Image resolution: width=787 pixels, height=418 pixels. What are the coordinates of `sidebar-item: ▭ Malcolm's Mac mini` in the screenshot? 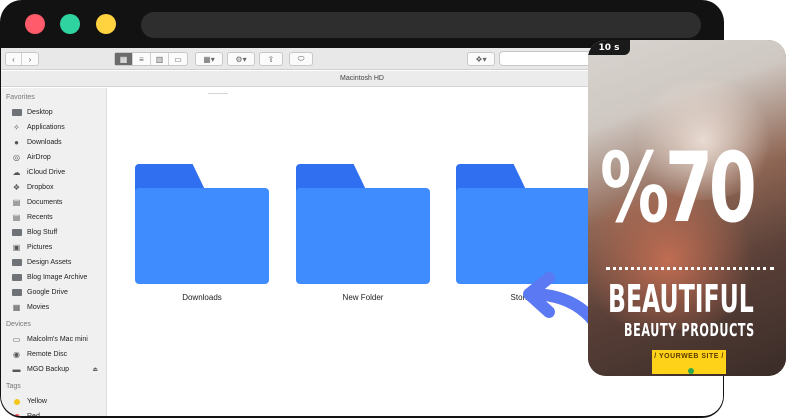 It's located at (53, 339).